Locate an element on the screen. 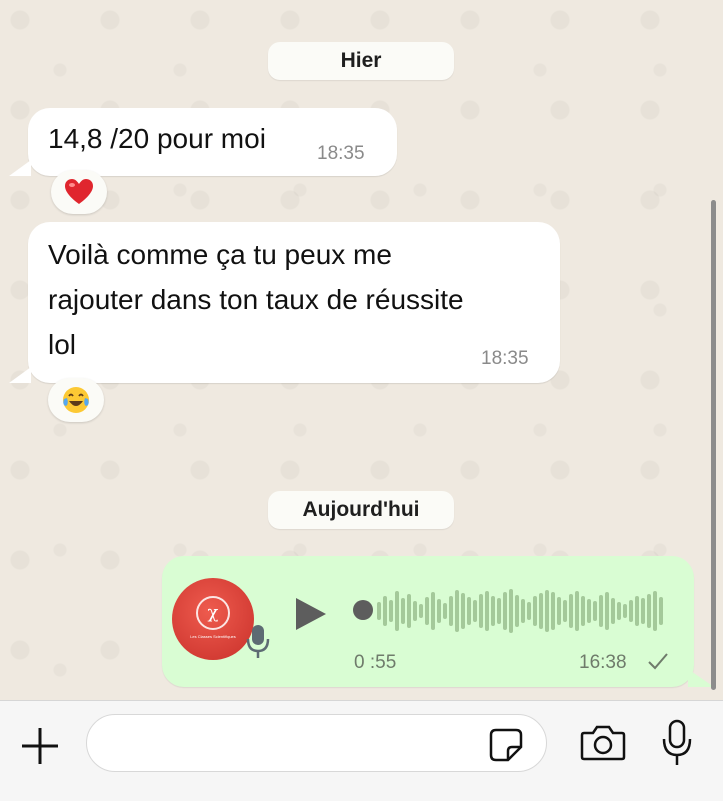 Image resolution: width=723 pixels, height=801 pixels. message-line-1: Voilà comme ça tu peux me is located at coordinates (220, 254).